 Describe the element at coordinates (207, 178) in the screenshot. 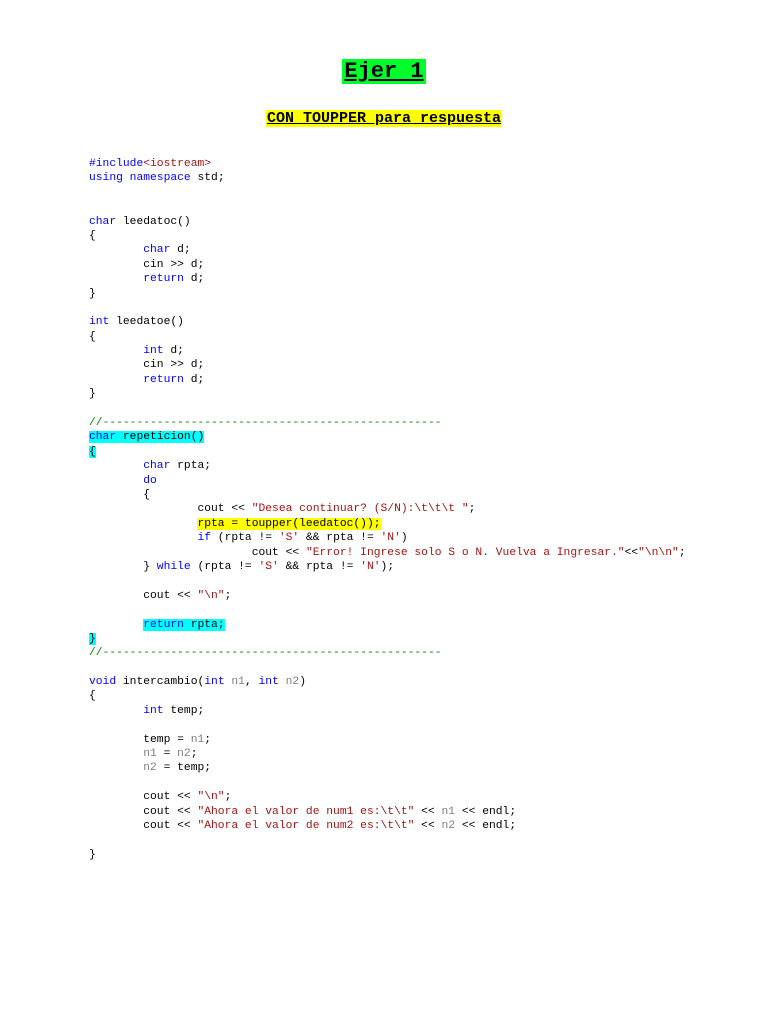

I see `code-token: std;` at that location.